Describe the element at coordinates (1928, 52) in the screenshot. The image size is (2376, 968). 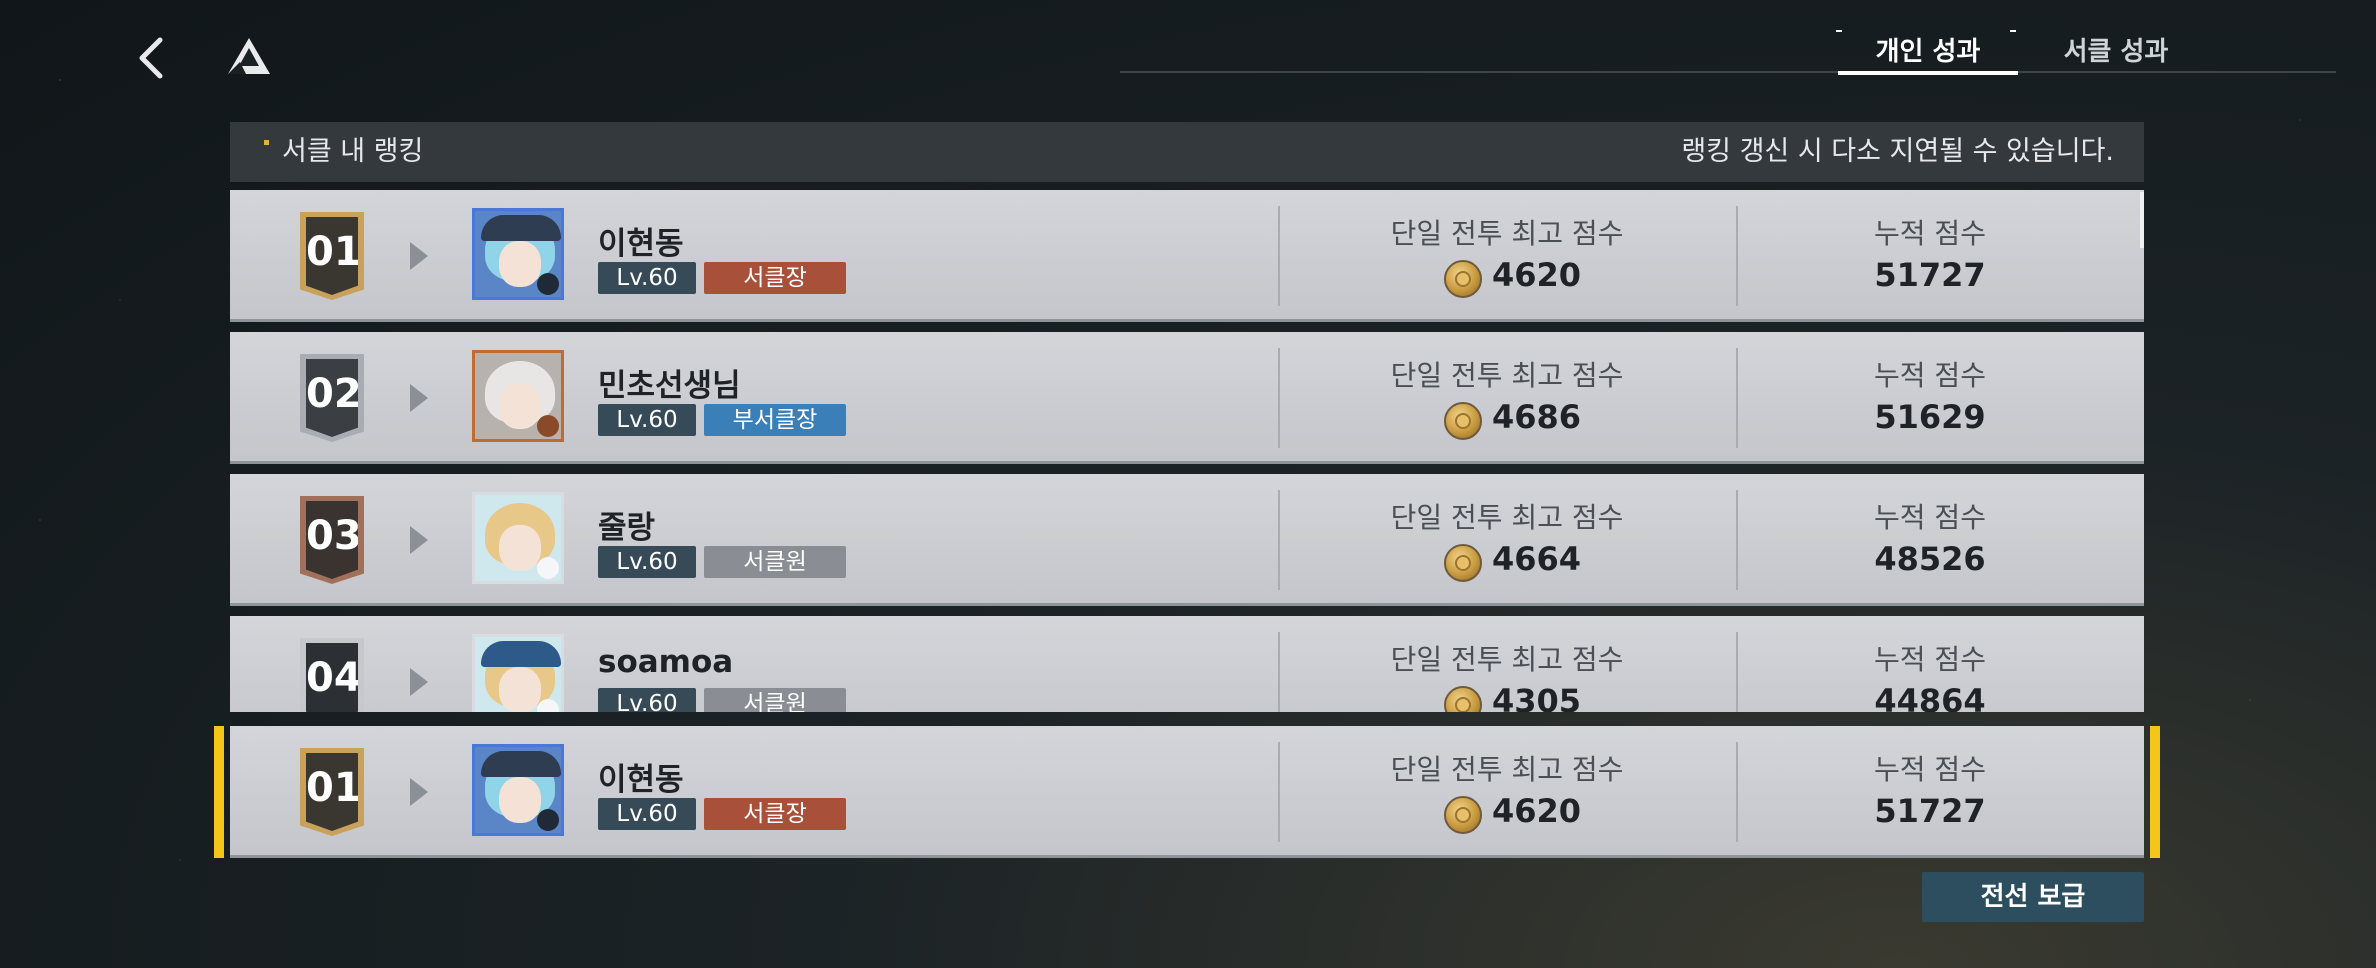
I see `tab-personal-performance: 개인 성과` at that location.